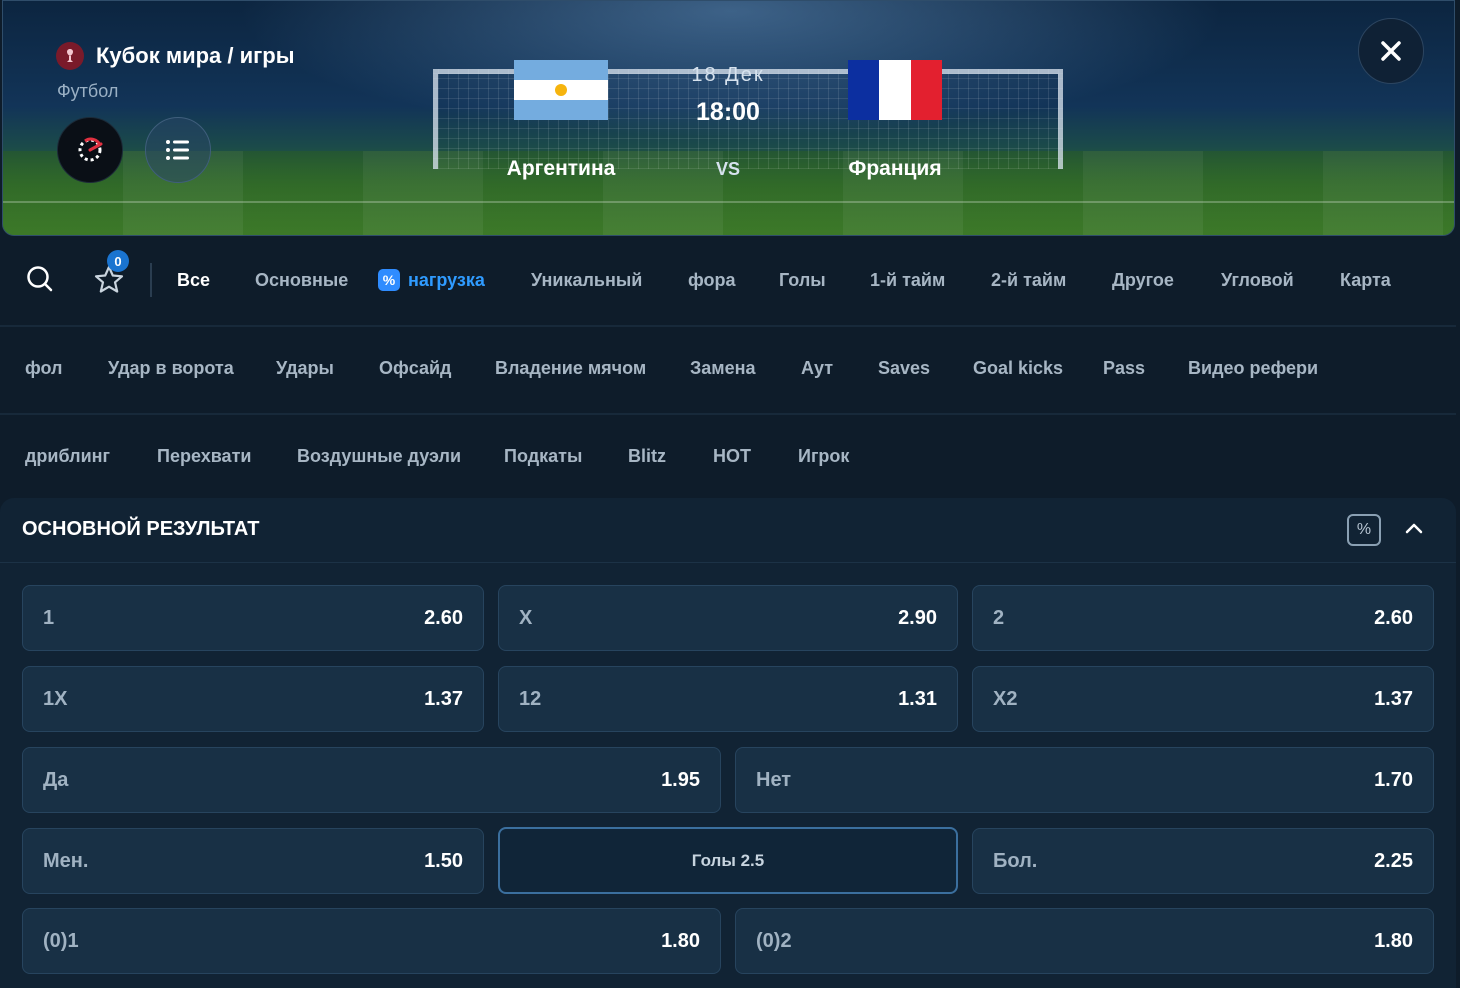 This screenshot has width=1460, height=988. I want to click on odd-label: Мен., so click(66, 860).